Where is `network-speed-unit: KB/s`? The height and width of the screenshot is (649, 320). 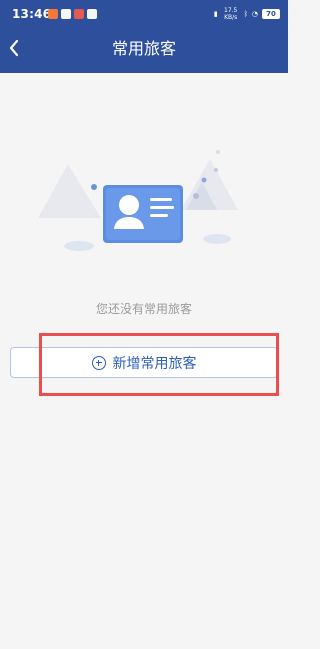
network-speed-unit: KB/s is located at coordinates (231, 17).